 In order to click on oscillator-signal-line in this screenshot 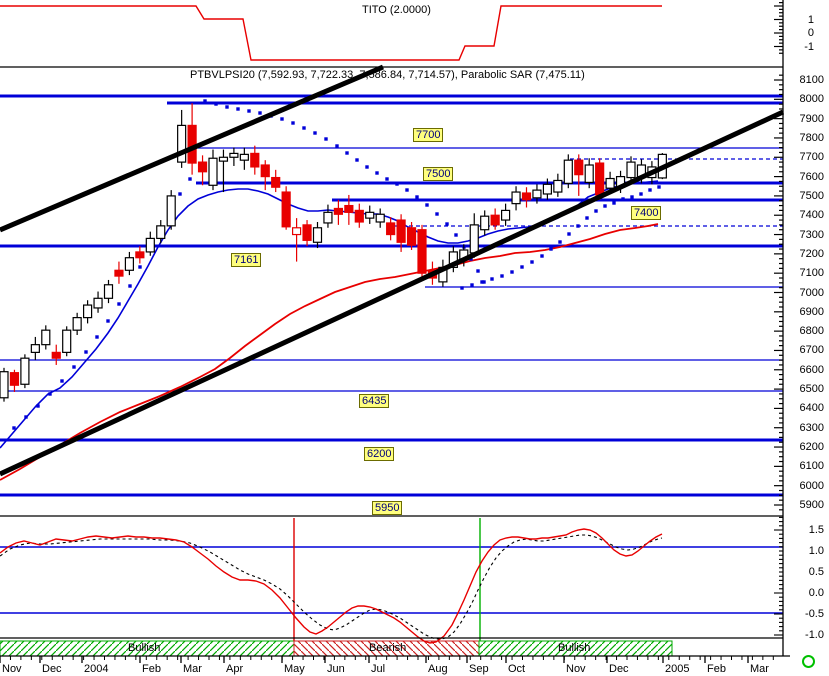, I will do `click(331, 587)`.